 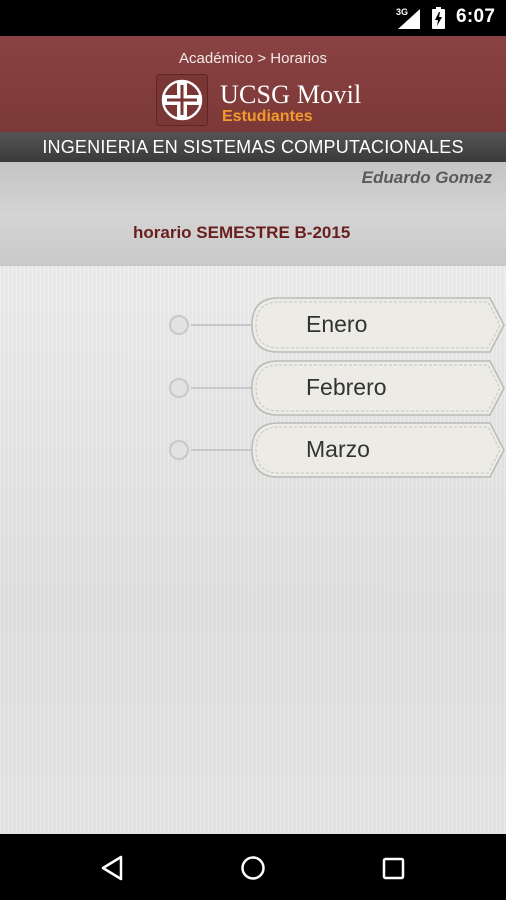 I want to click on month-button-enero: Enero, so click(x=378, y=325).